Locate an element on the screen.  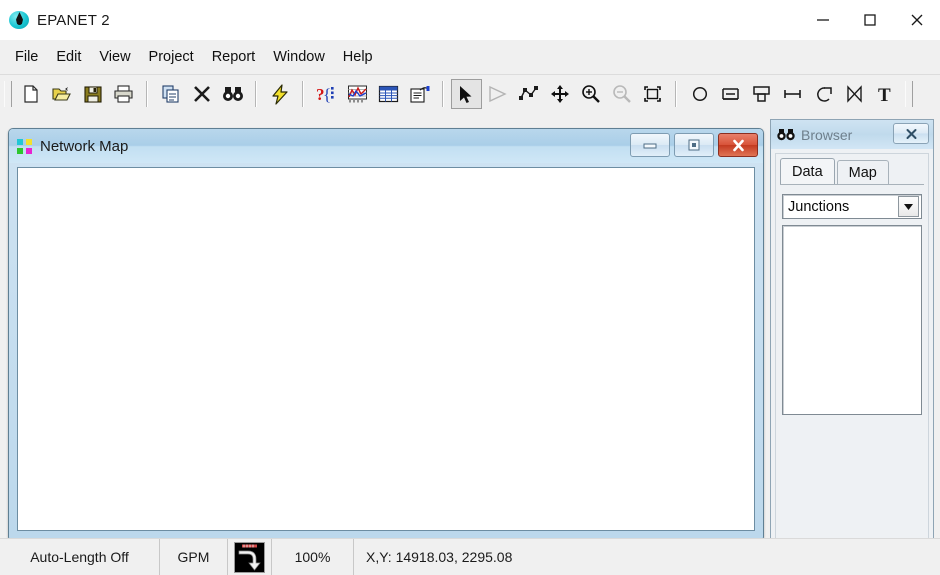
zoom-in-tool is located at coordinates (590, 94).